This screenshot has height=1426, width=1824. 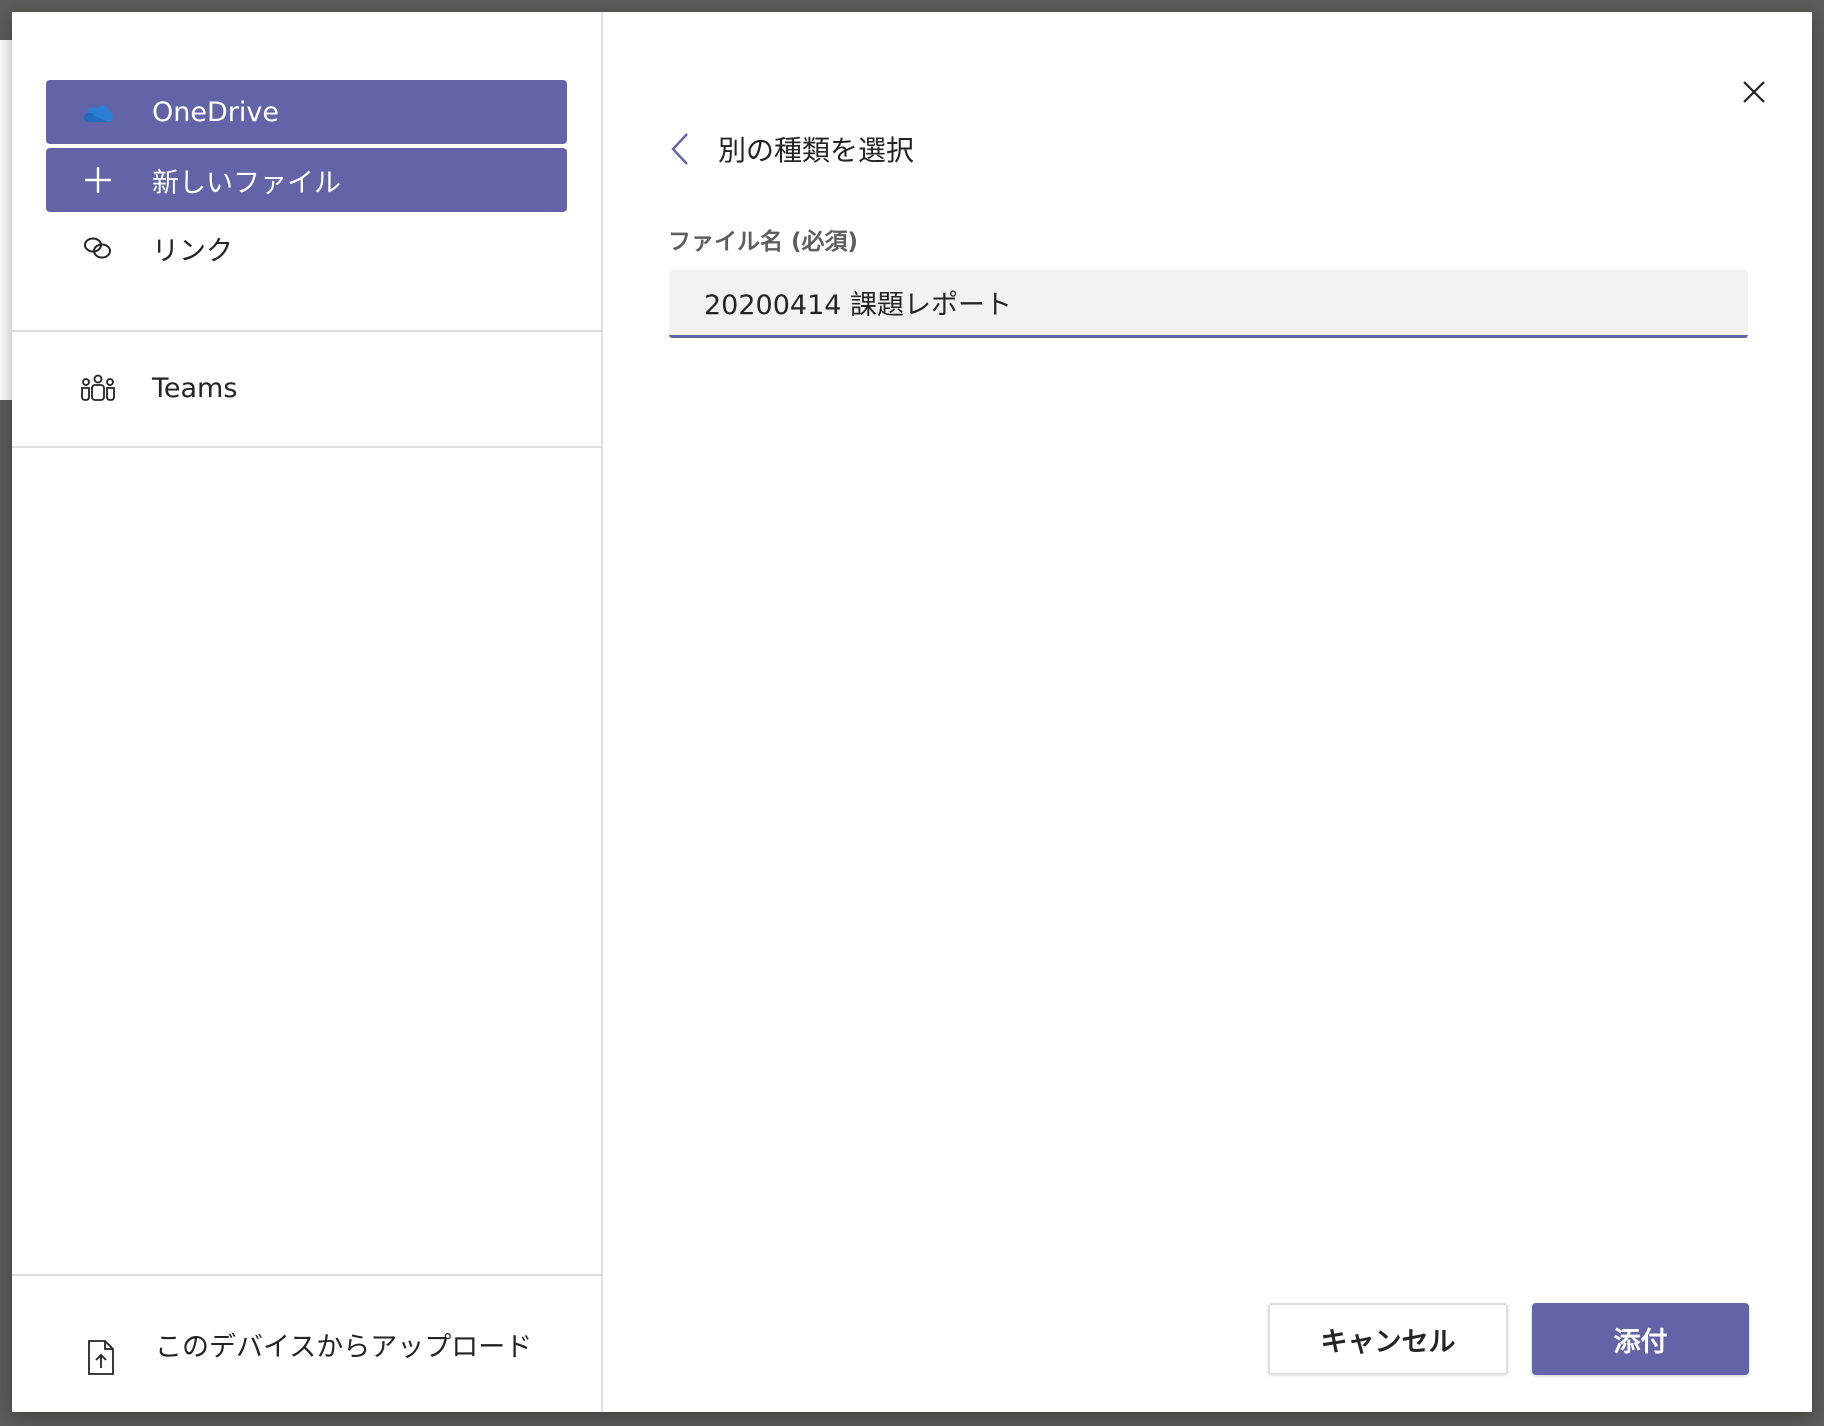 I want to click on upload-from-device-button: このデバイスからアップロード, so click(x=307, y=1350).